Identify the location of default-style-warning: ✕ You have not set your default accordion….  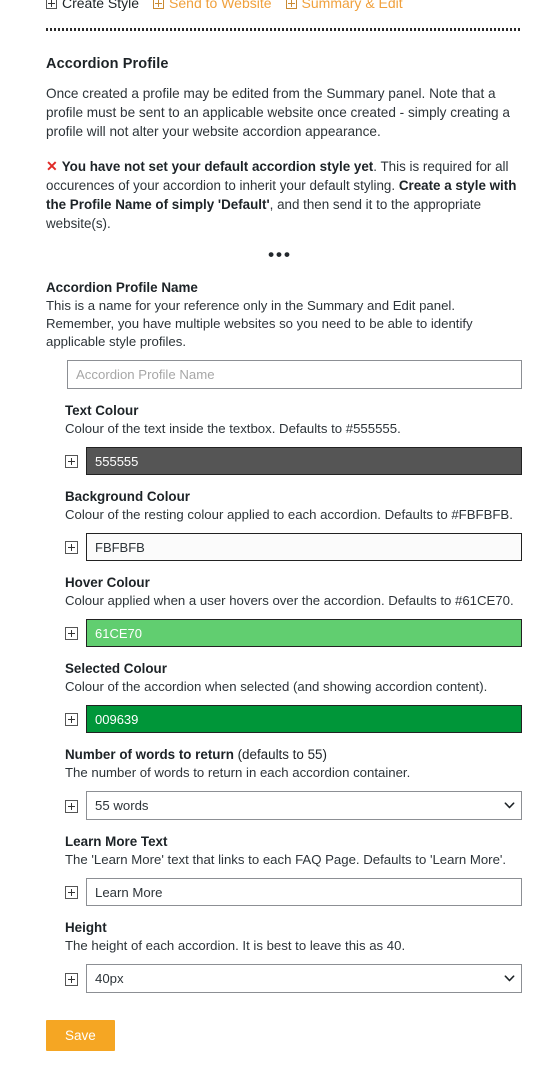
(285, 195).